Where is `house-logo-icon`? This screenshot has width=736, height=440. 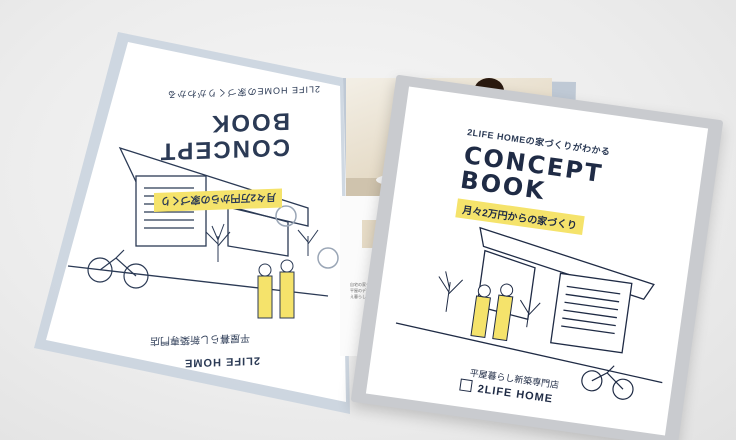
house-logo-icon is located at coordinates (466, 385).